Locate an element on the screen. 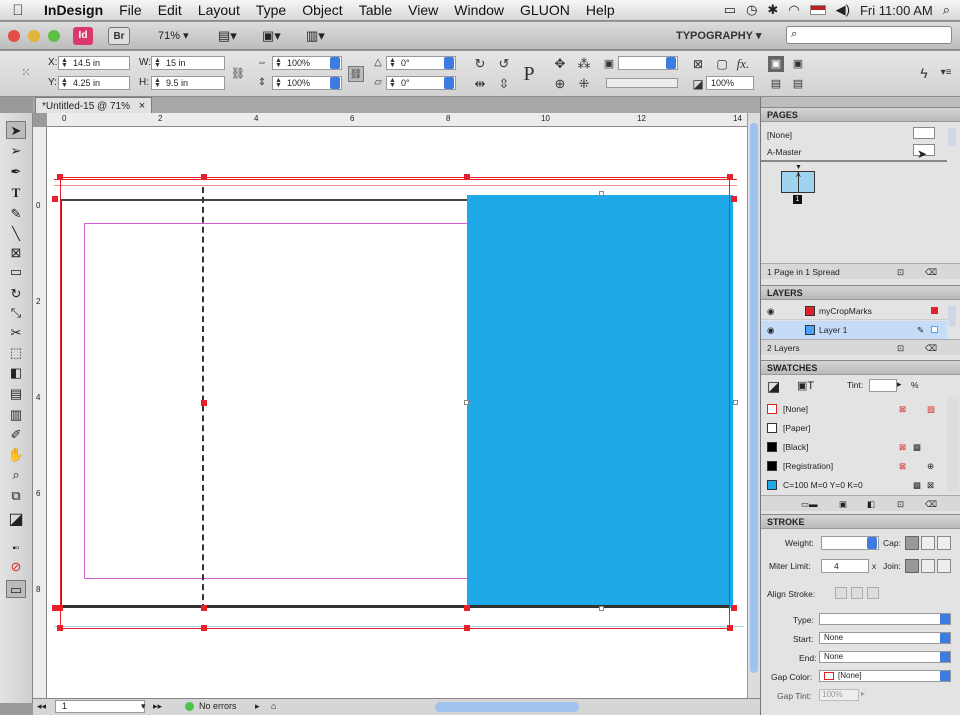 The width and height of the screenshot is (960, 715). menu-type: Type is located at coordinates (271, 10).